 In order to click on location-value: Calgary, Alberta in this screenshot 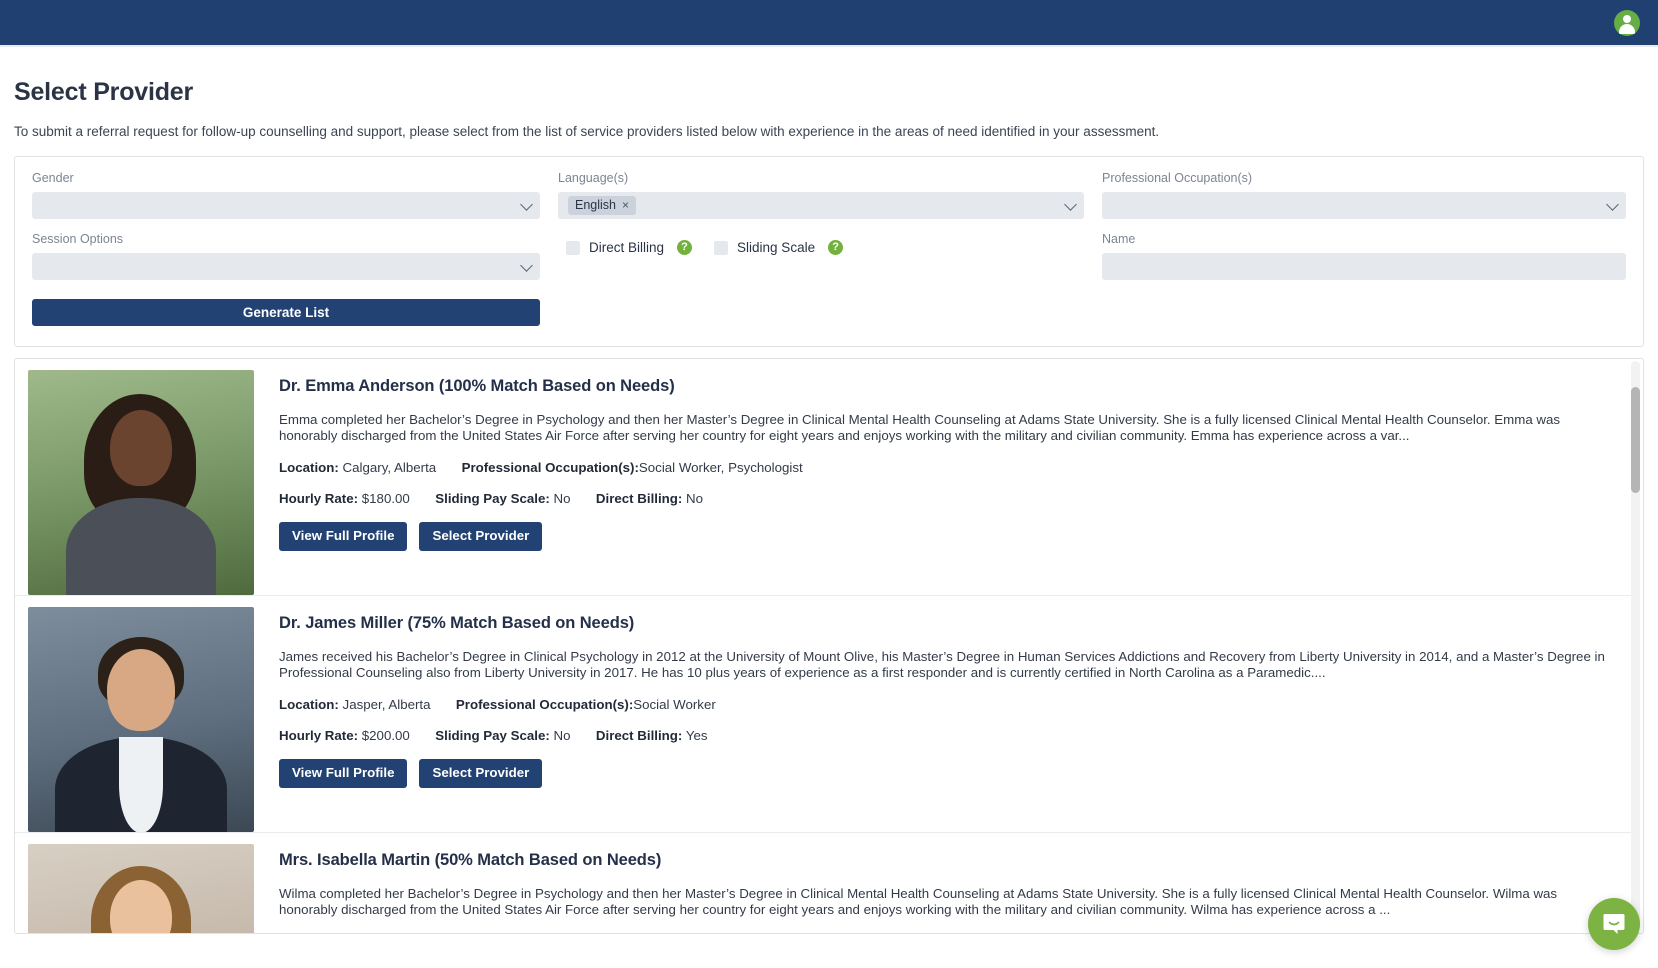, I will do `click(389, 467)`.